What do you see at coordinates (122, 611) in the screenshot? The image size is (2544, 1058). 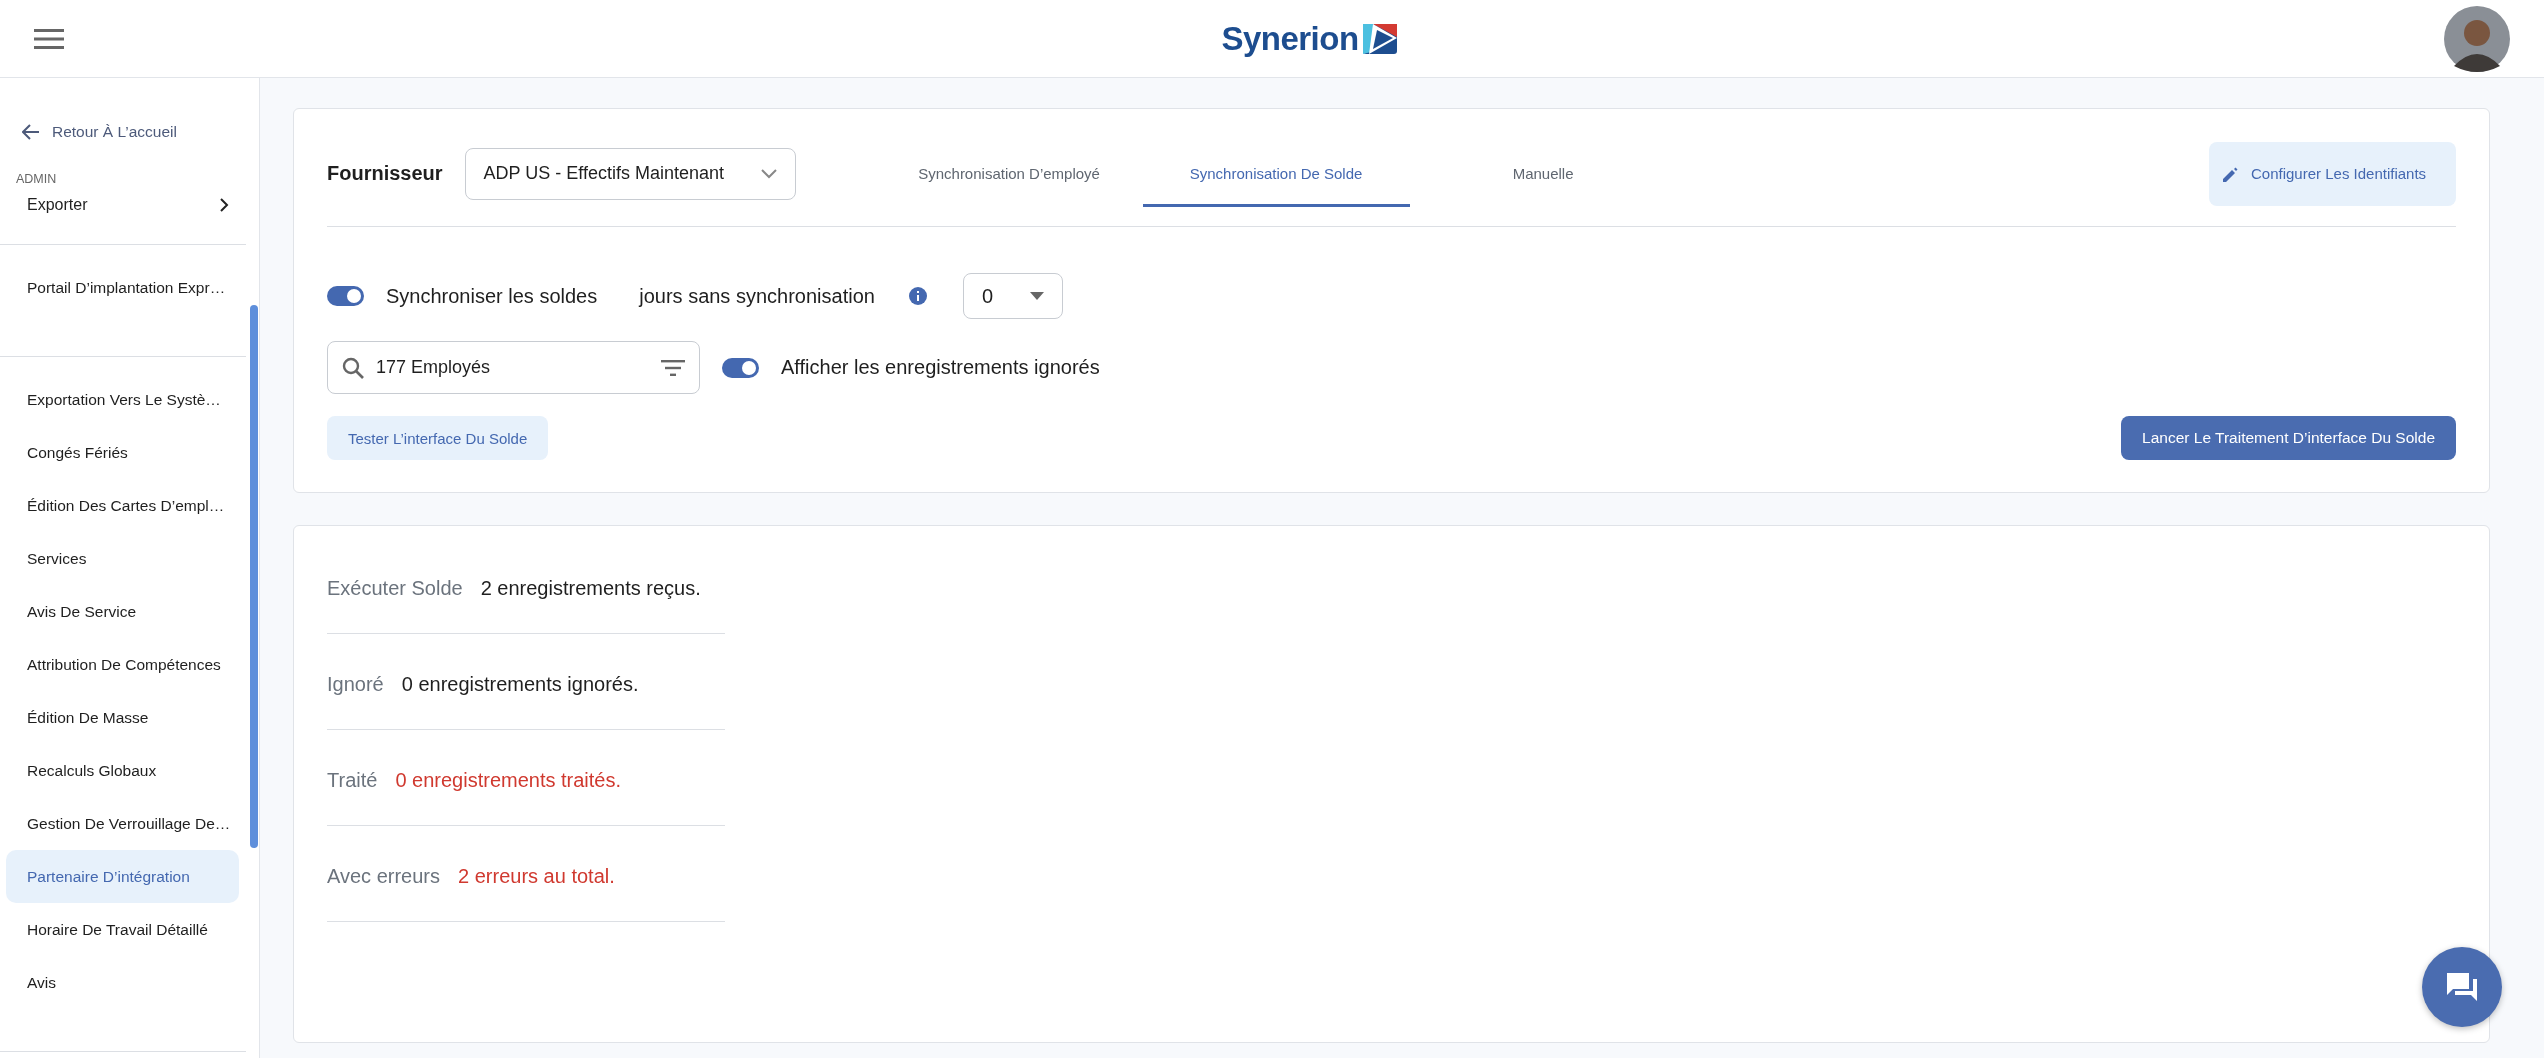 I see `sidebar-item: Avis De Service` at bounding box center [122, 611].